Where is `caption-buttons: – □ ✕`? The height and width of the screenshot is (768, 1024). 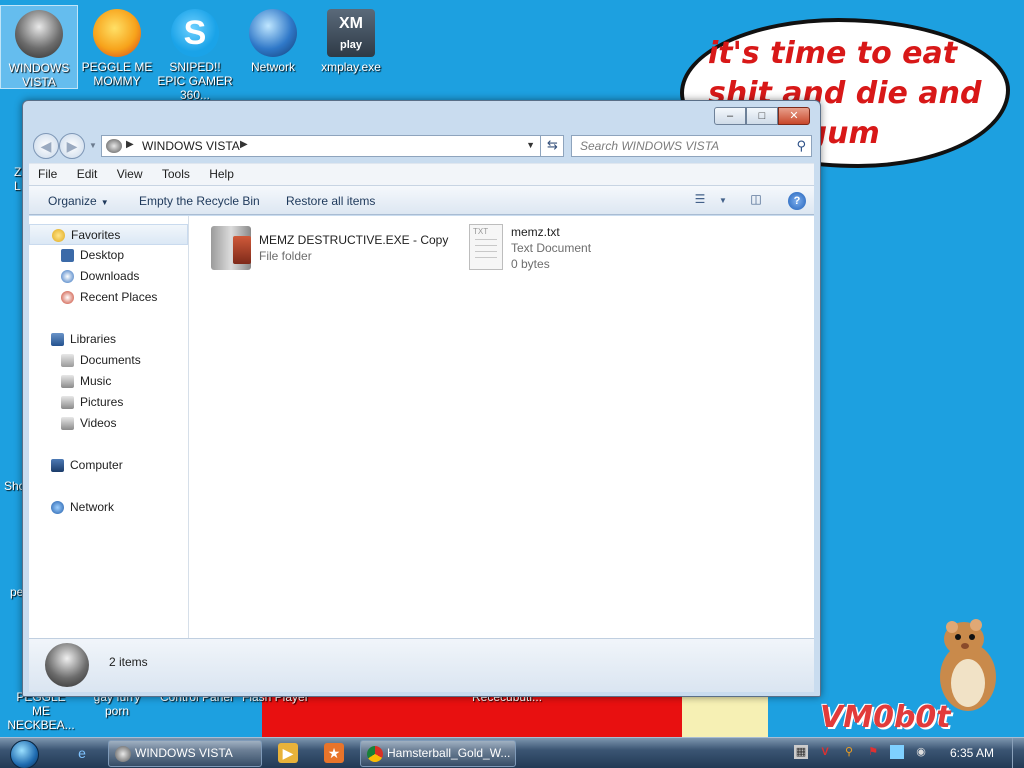
caption-buttons: – □ ✕ is located at coordinates (762, 116).